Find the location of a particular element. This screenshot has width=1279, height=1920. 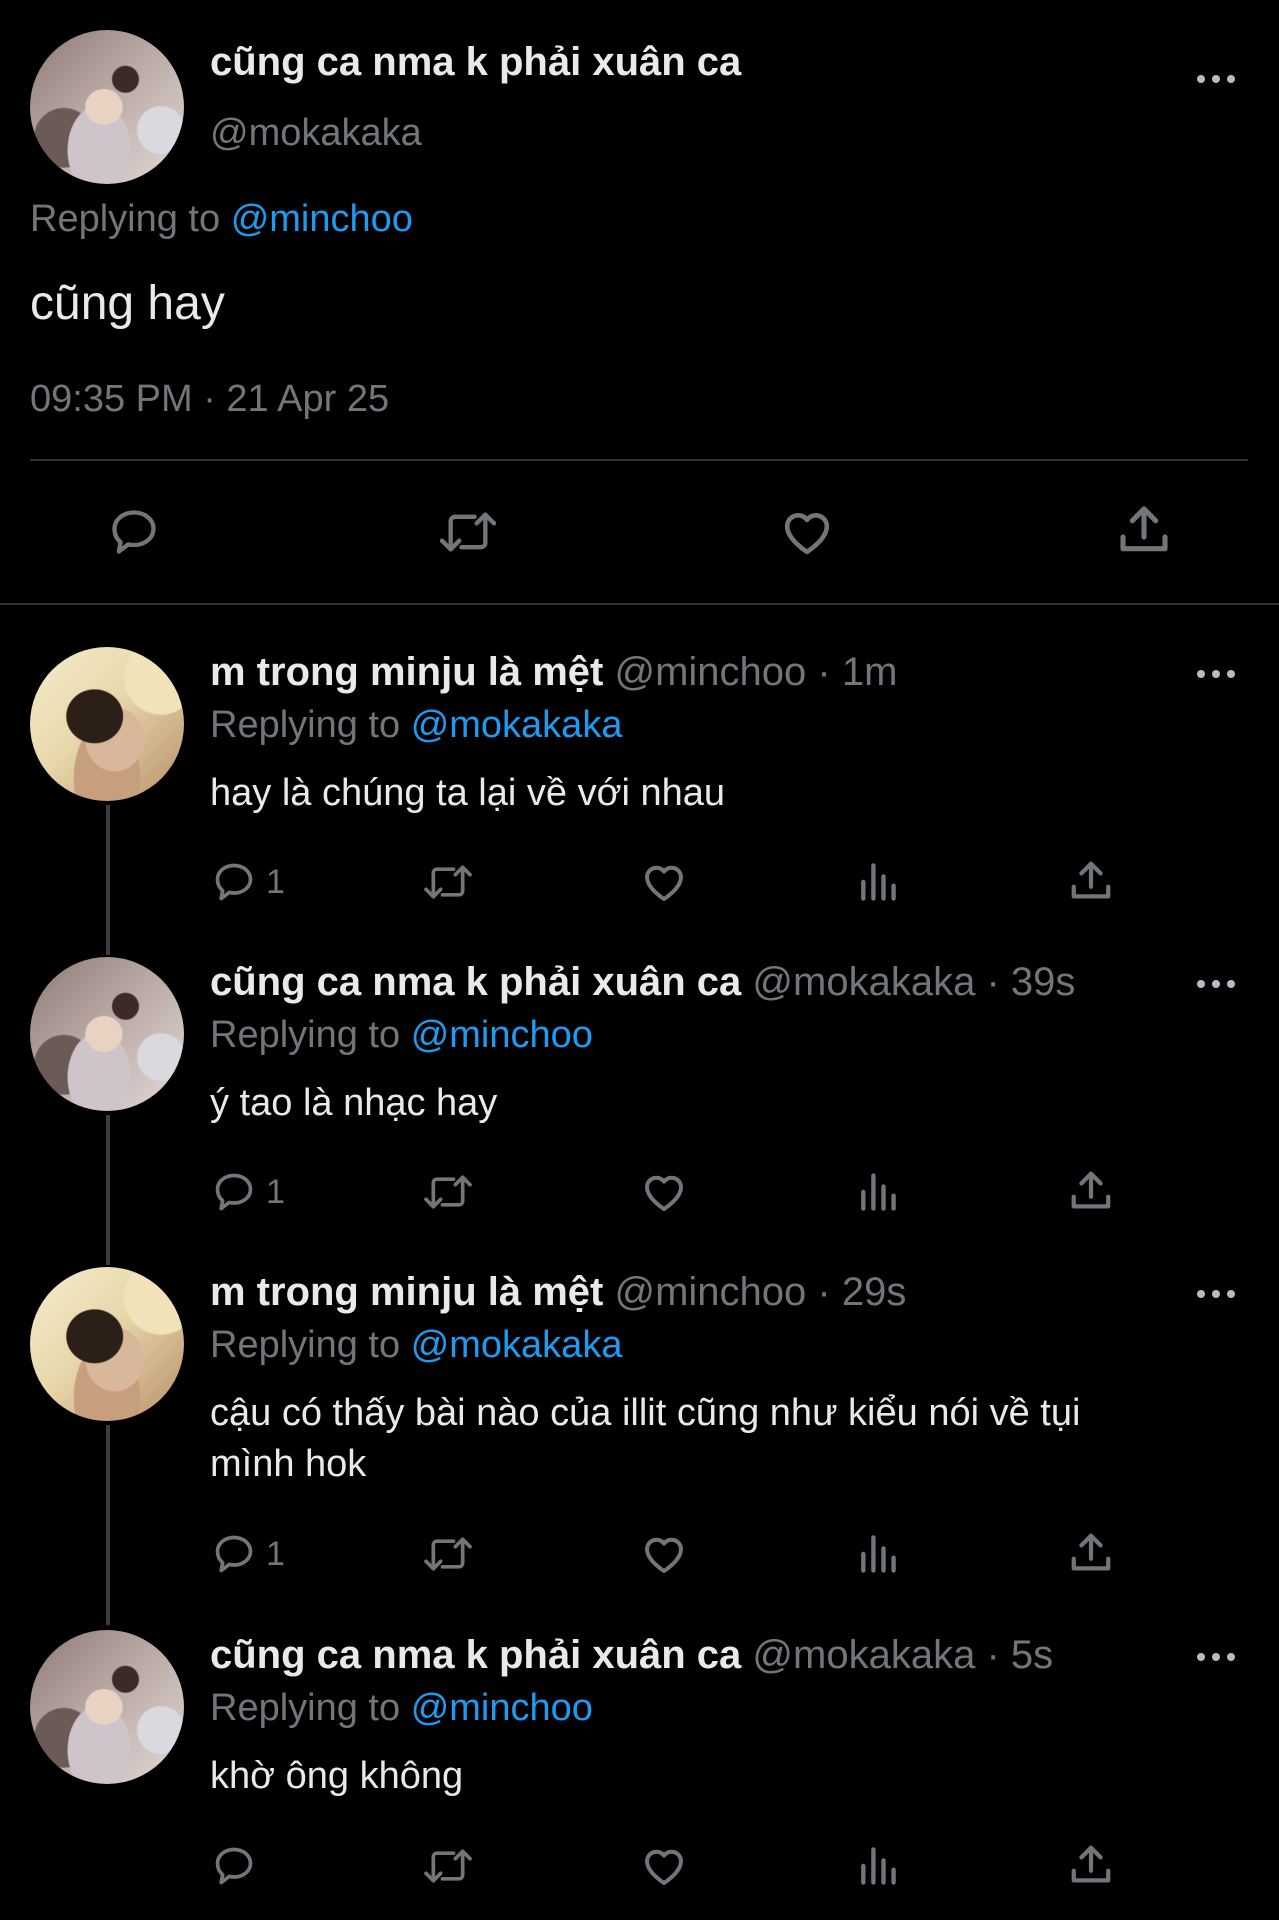

relative-time: · 1m is located at coordinates (857, 672).